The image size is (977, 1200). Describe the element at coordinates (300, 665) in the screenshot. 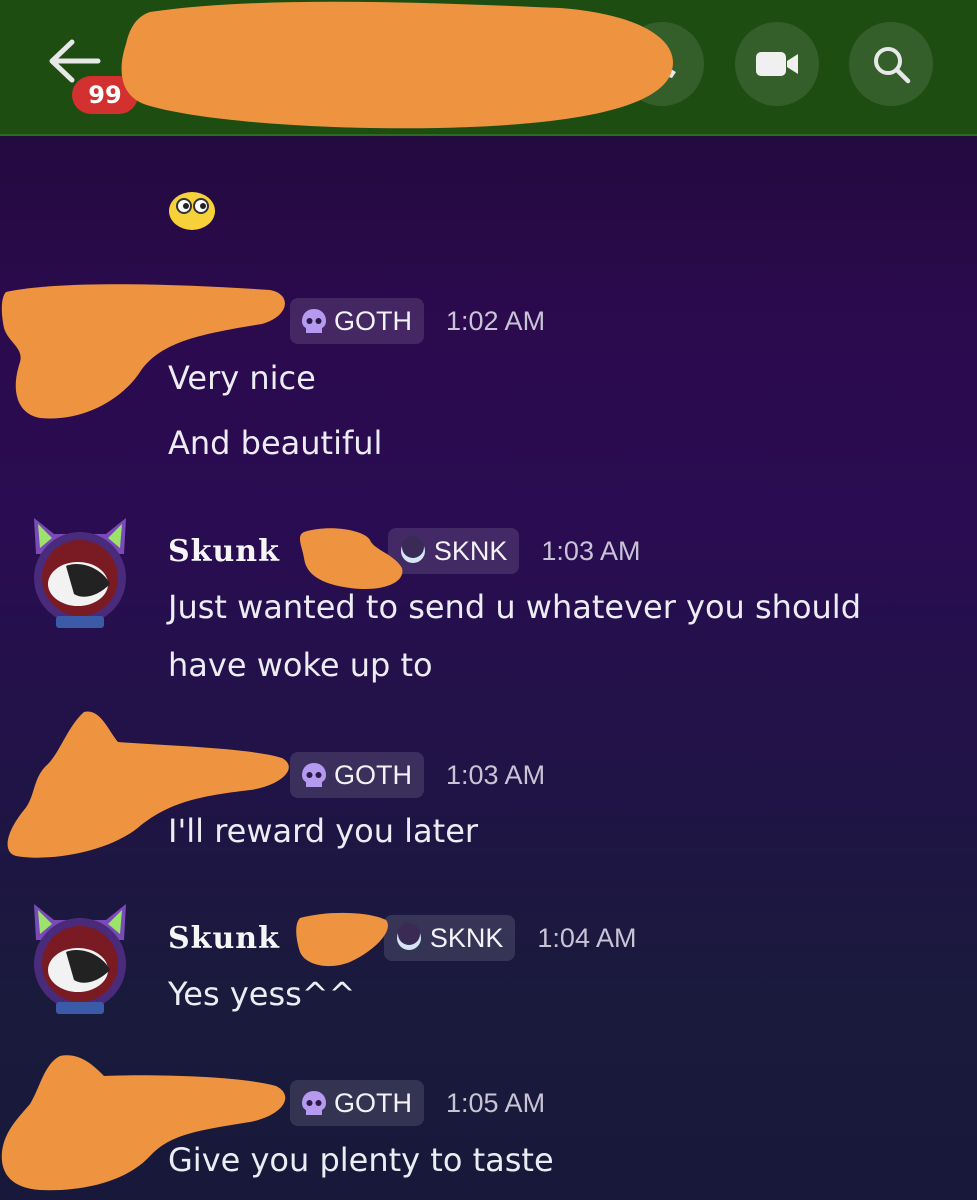

I see `message-text: have woke up to` at that location.